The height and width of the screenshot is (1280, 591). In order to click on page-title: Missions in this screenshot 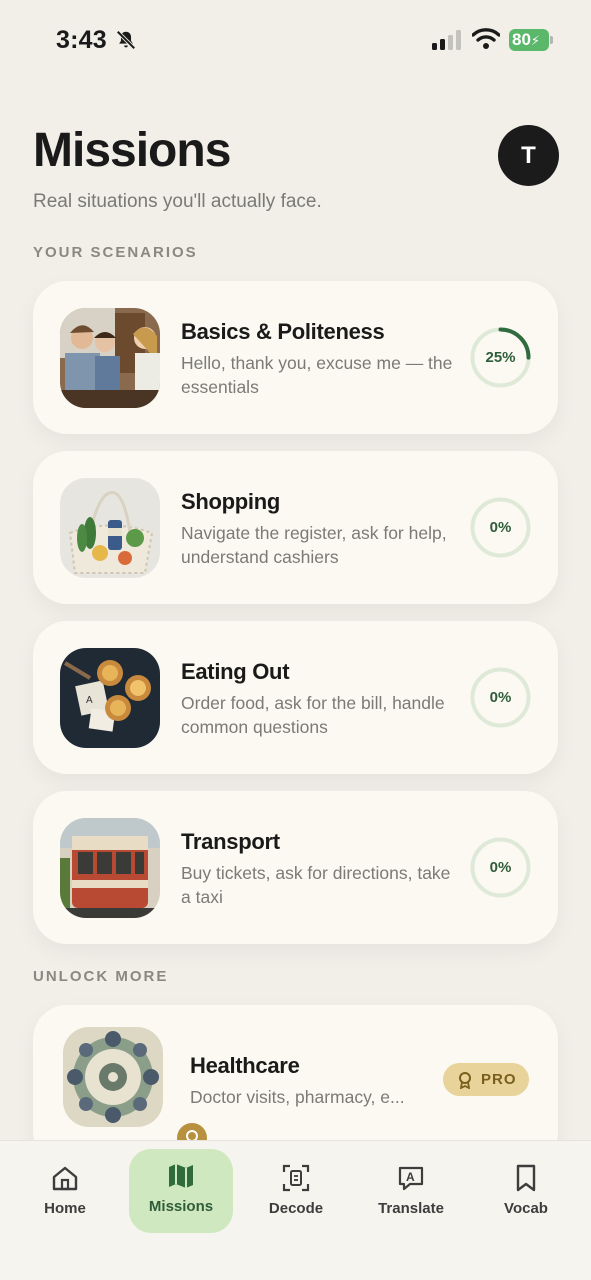, I will do `click(132, 150)`.